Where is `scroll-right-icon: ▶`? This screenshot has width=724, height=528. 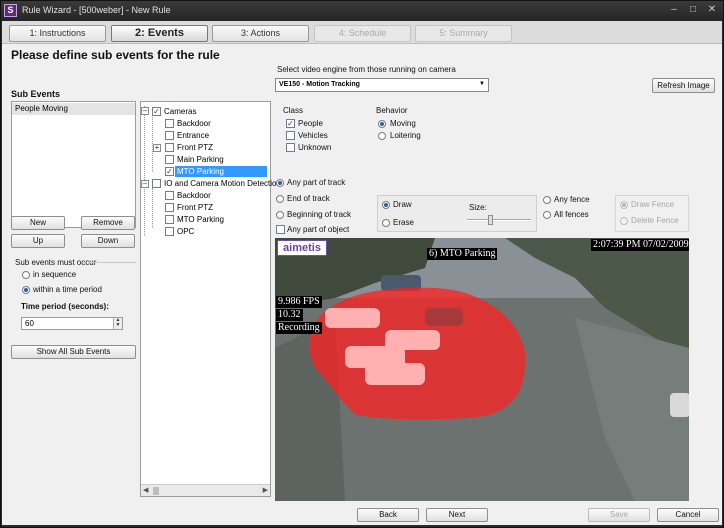
scroll-right-icon: ▶ is located at coordinates (265, 490).